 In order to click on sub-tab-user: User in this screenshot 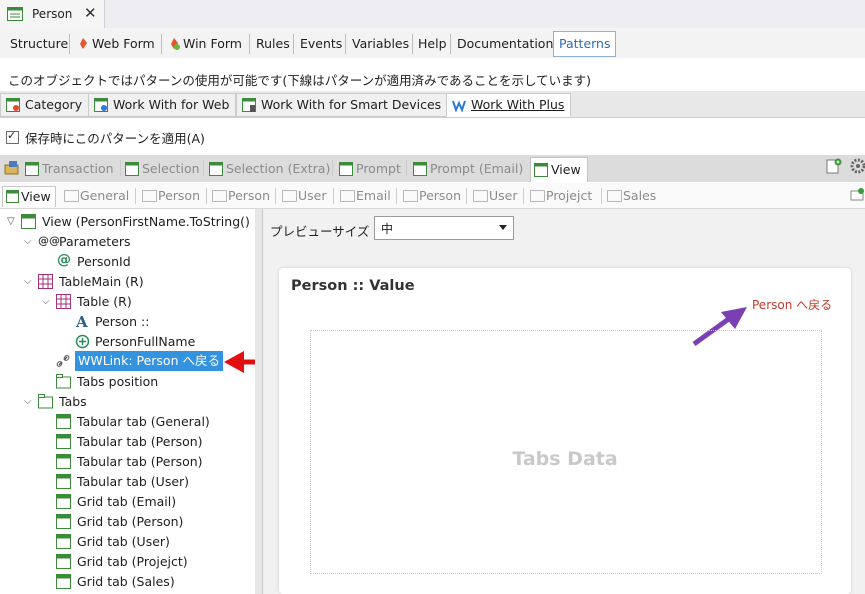, I will do `click(303, 196)`.